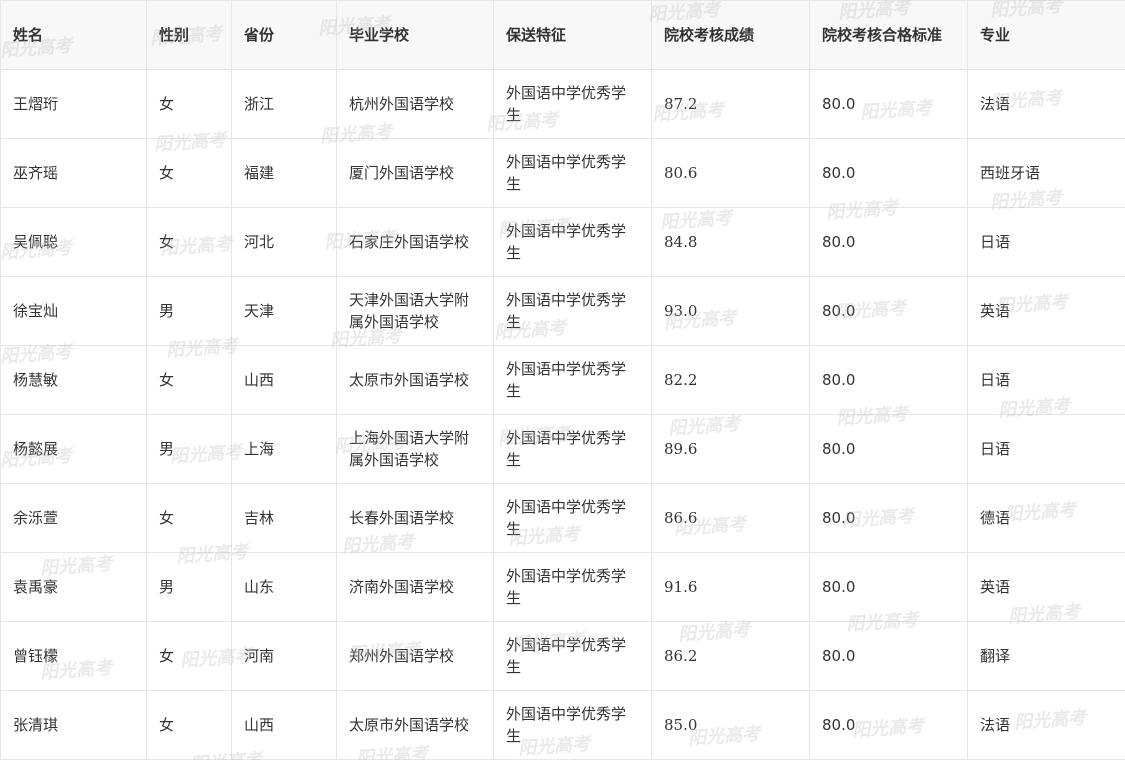 The width and height of the screenshot is (1125, 760). Describe the element at coordinates (73, 656) in the screenshot. I see `cell-name: 曾钰檬` at that location.